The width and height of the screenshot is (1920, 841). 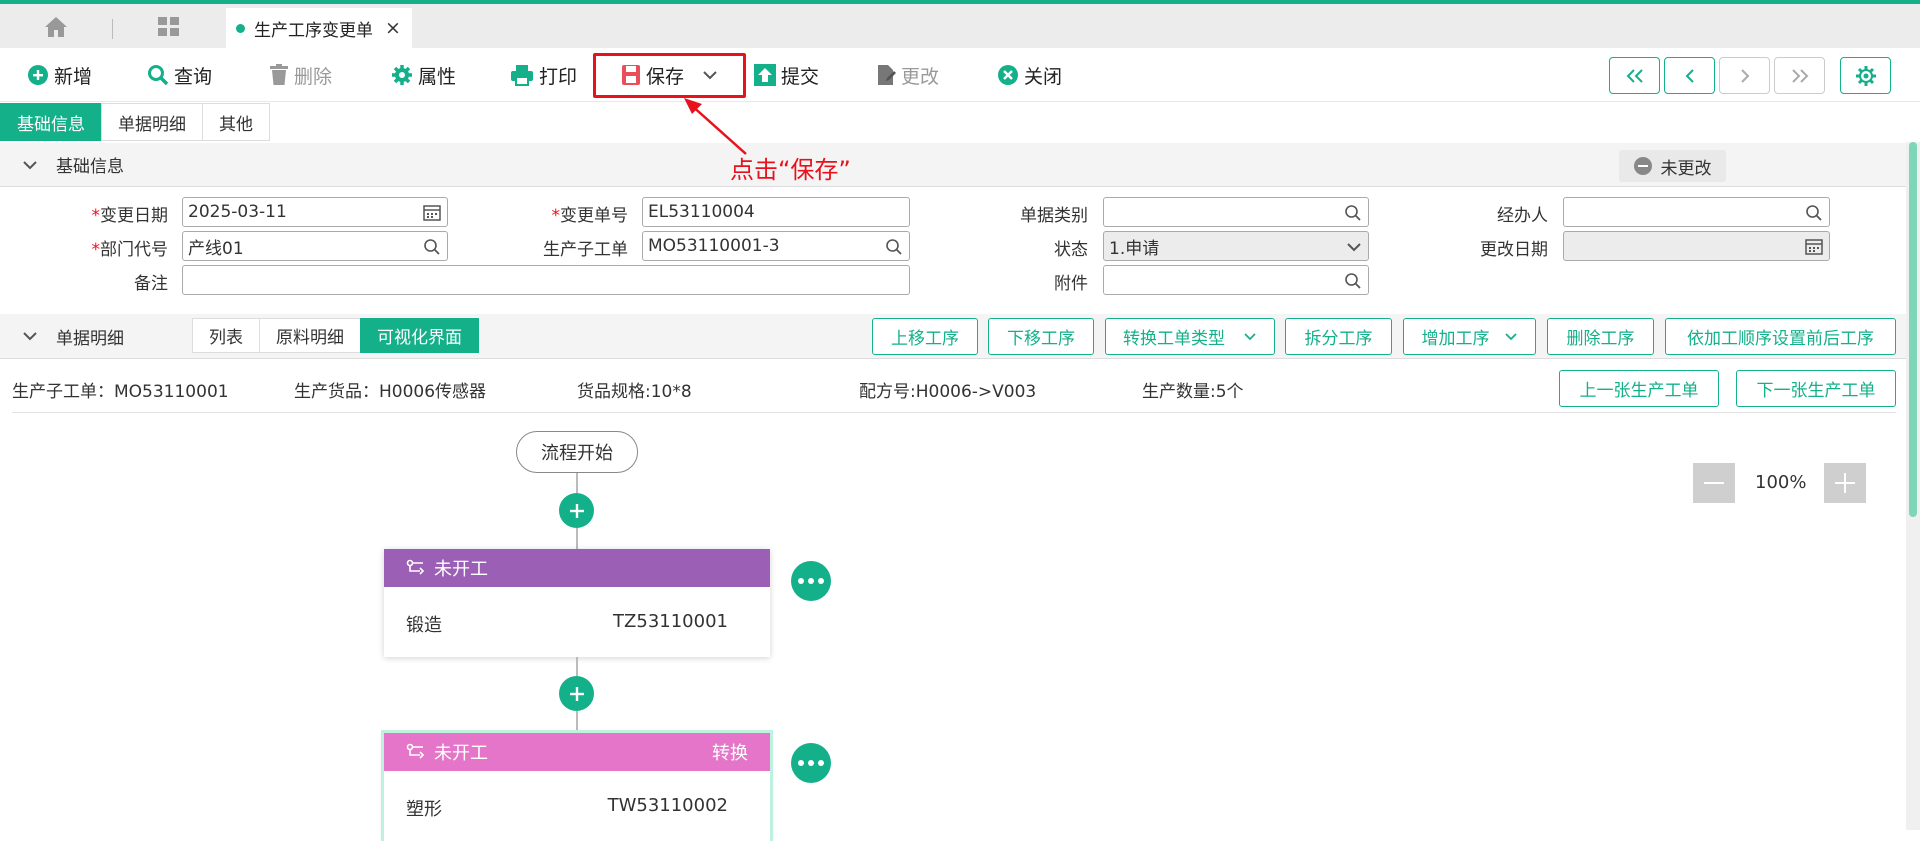 What do you see at coordinates (38, 75) in the screenshot?
I see `plus-circle-icon` at bounding box center [38, 75].